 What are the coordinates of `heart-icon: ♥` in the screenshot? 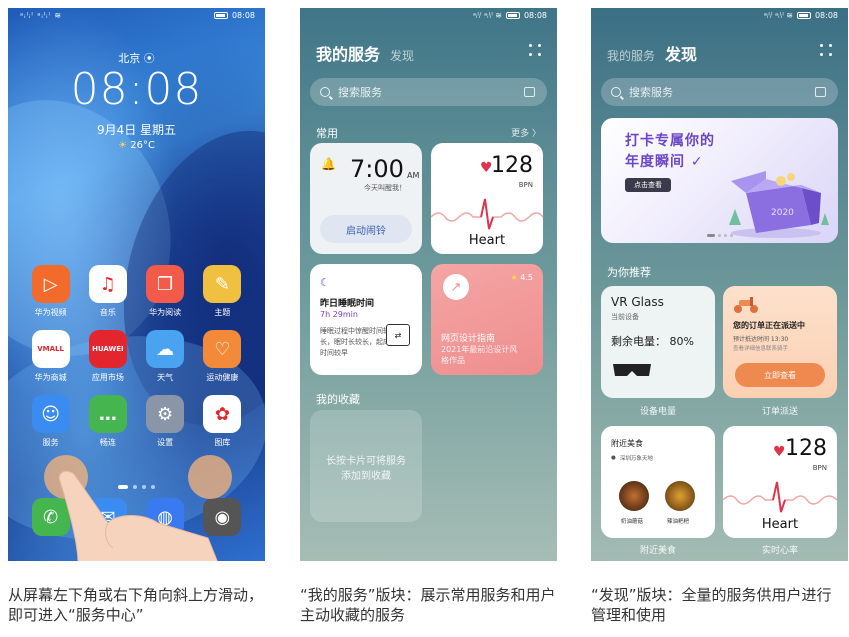 It's located at (779, 452).